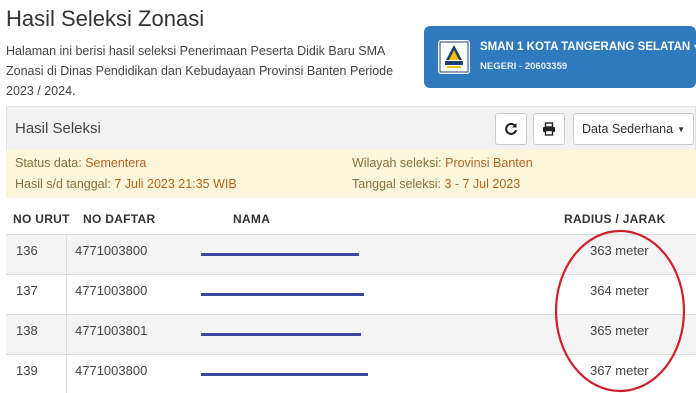 The width and height of the screenshot is (696, 393). I want to click on col-no-daftar: NO DAFTAR, so click(119, 219).